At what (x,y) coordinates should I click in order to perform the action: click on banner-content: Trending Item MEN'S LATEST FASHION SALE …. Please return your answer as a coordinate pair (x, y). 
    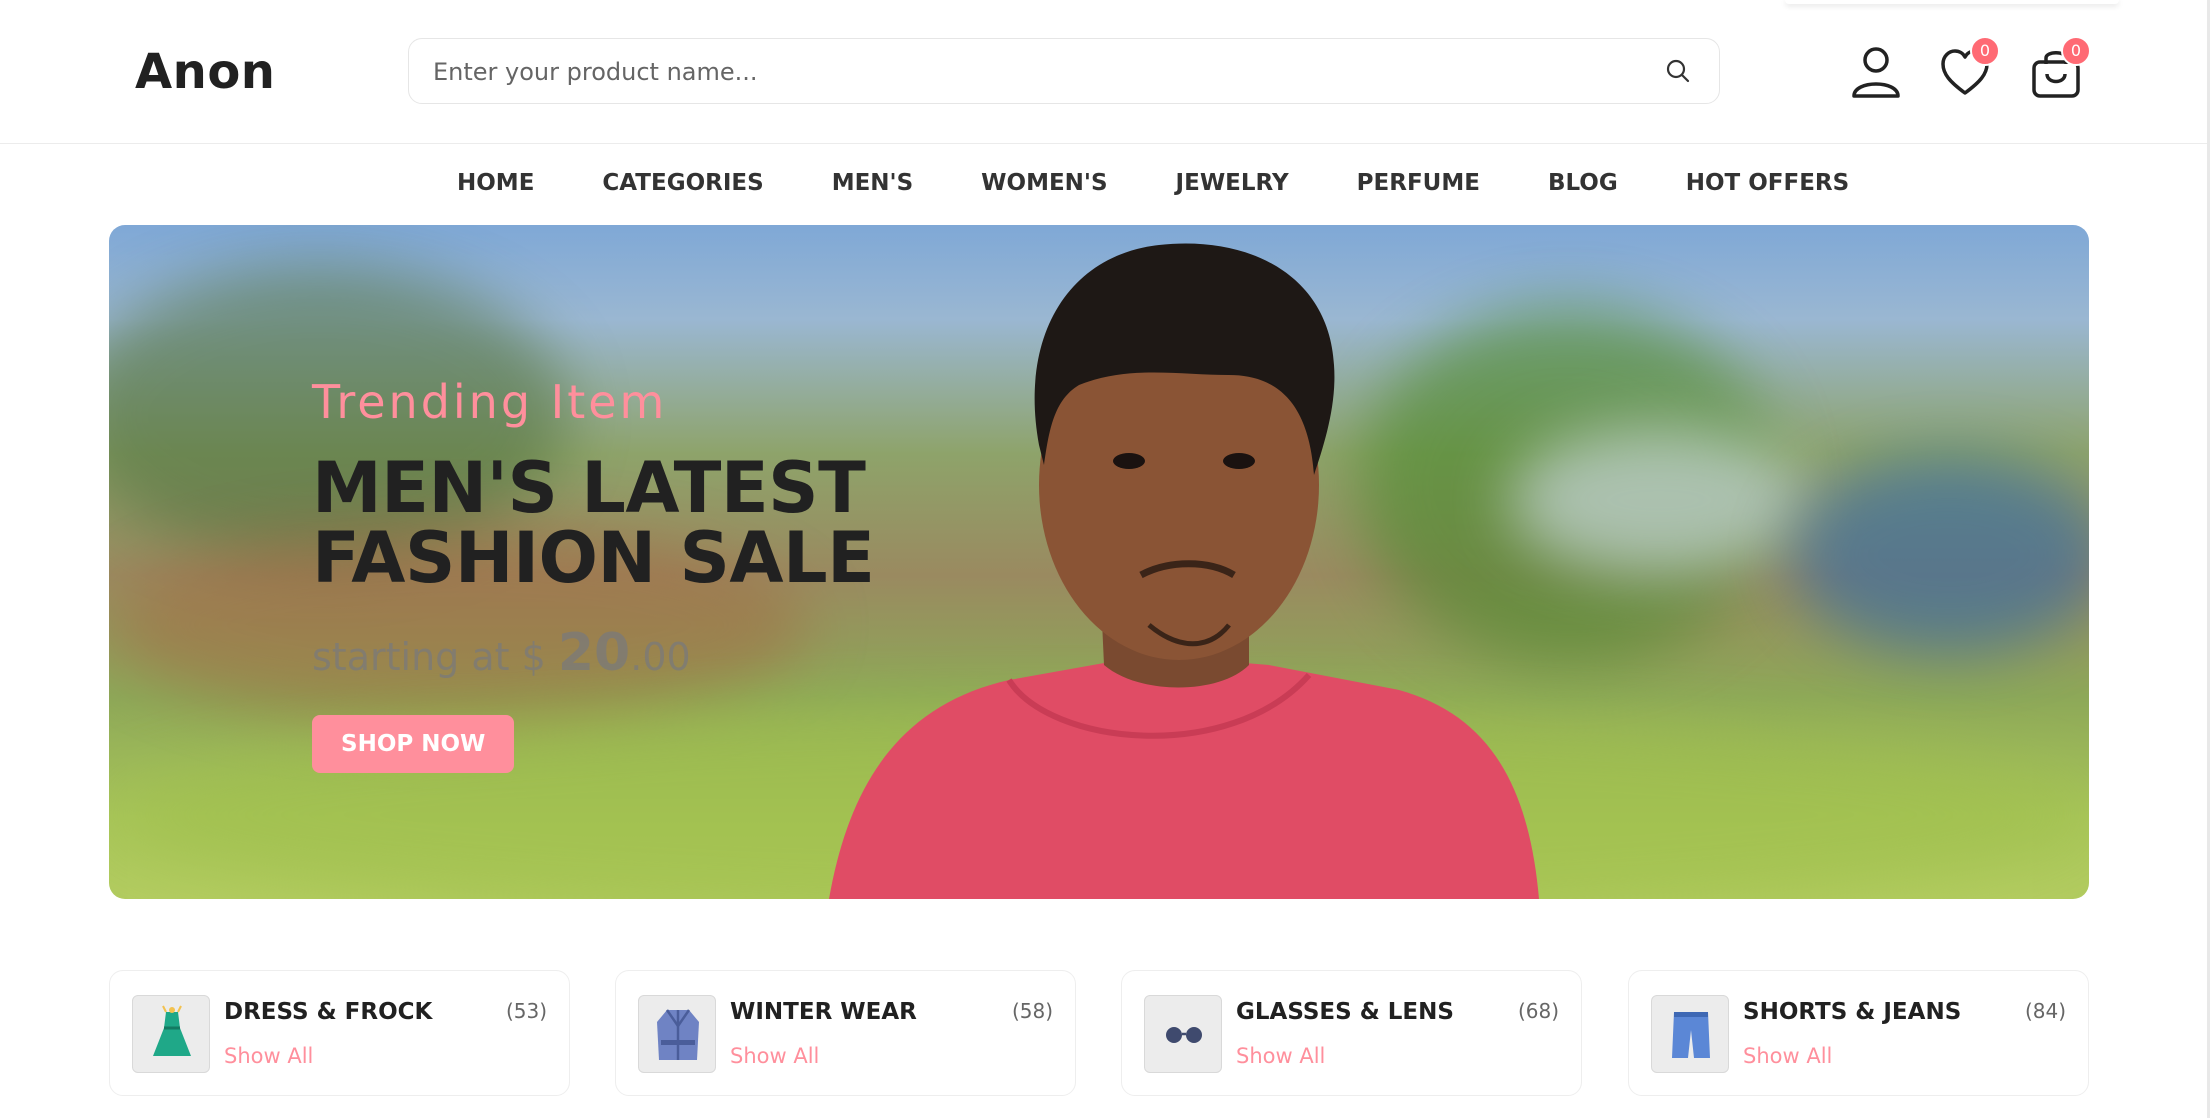
    Looking at the image, I should click on (593, 574).